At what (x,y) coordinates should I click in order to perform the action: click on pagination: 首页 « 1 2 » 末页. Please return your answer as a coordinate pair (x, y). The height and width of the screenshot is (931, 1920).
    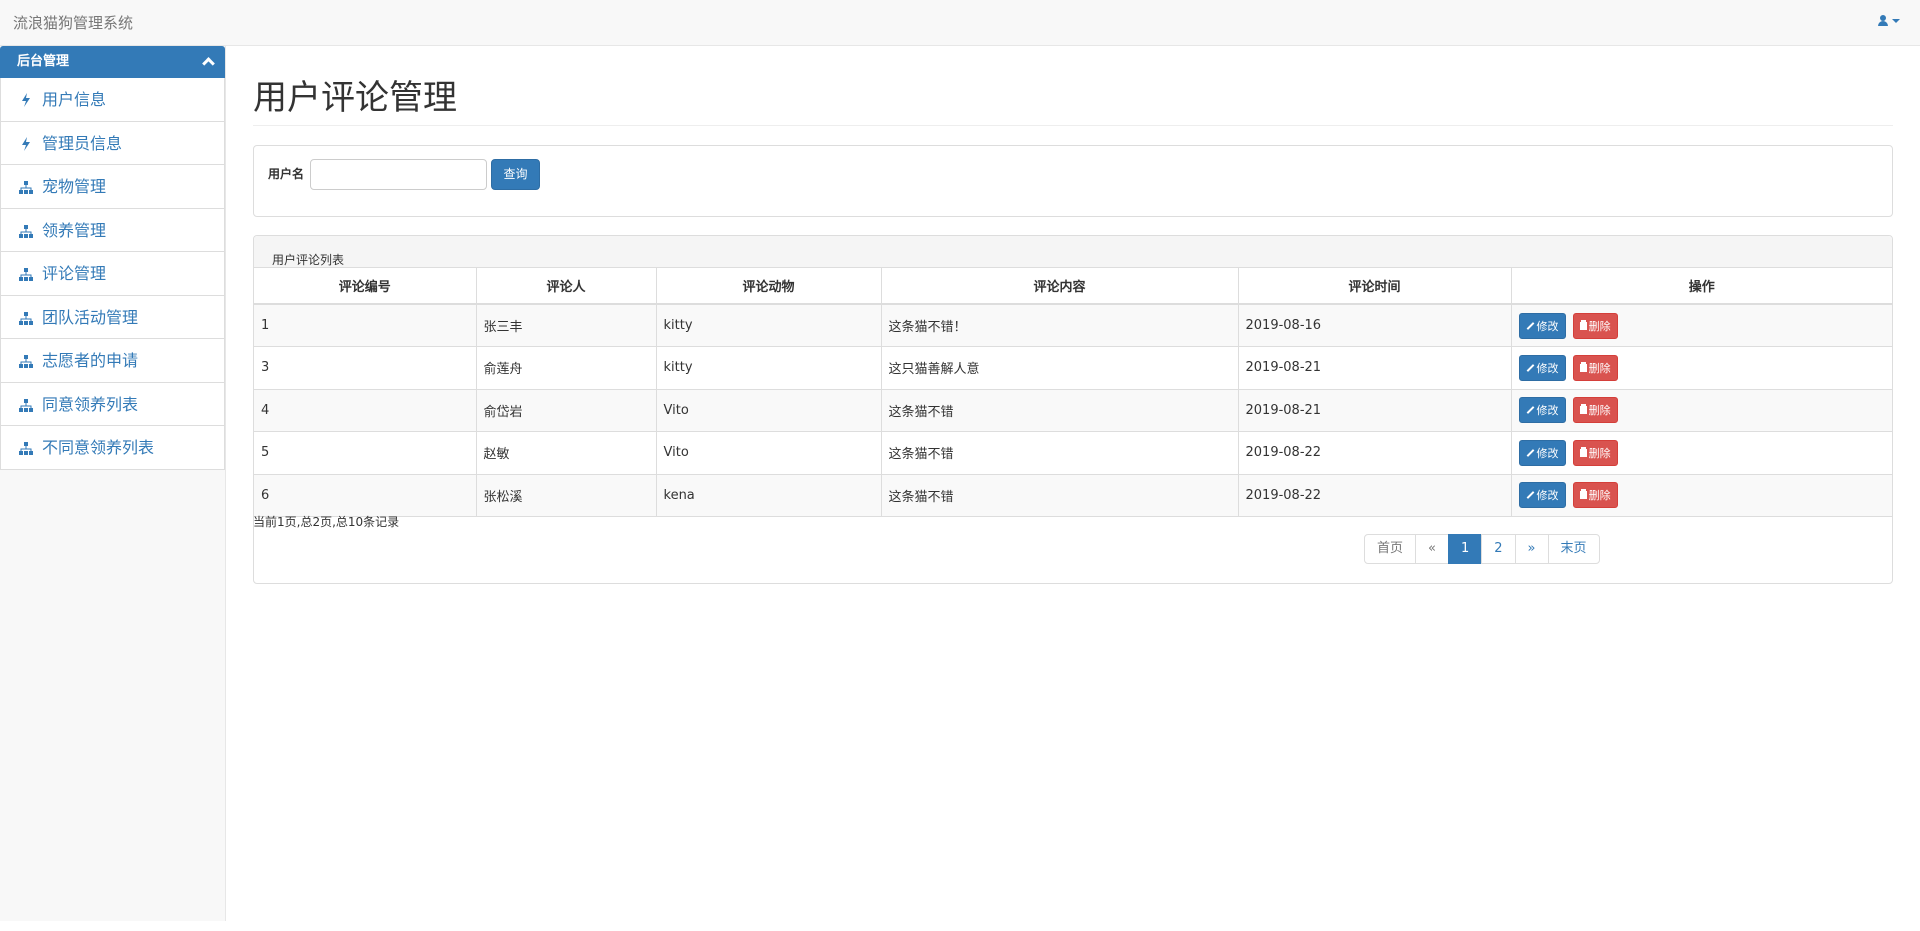
    Looking at the image, I should click on (1482, 549).